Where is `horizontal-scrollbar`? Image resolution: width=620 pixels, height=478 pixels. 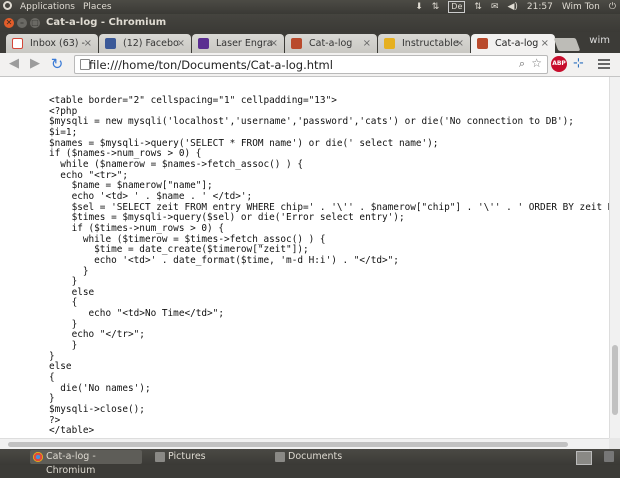 horizontal-scrollbar is located at coordinates (304, 443).